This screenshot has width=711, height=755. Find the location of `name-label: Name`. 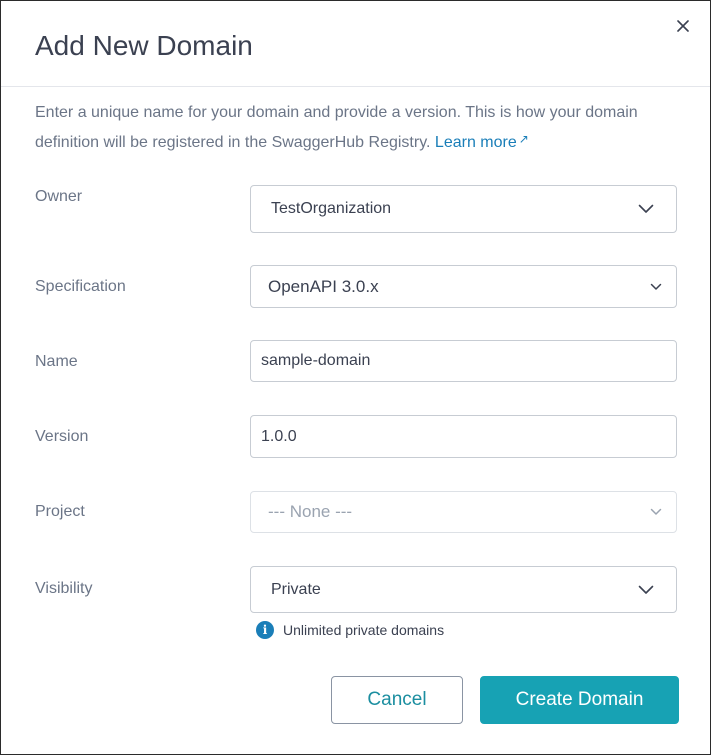

name-label: Name is located at coordinates (56, 361).